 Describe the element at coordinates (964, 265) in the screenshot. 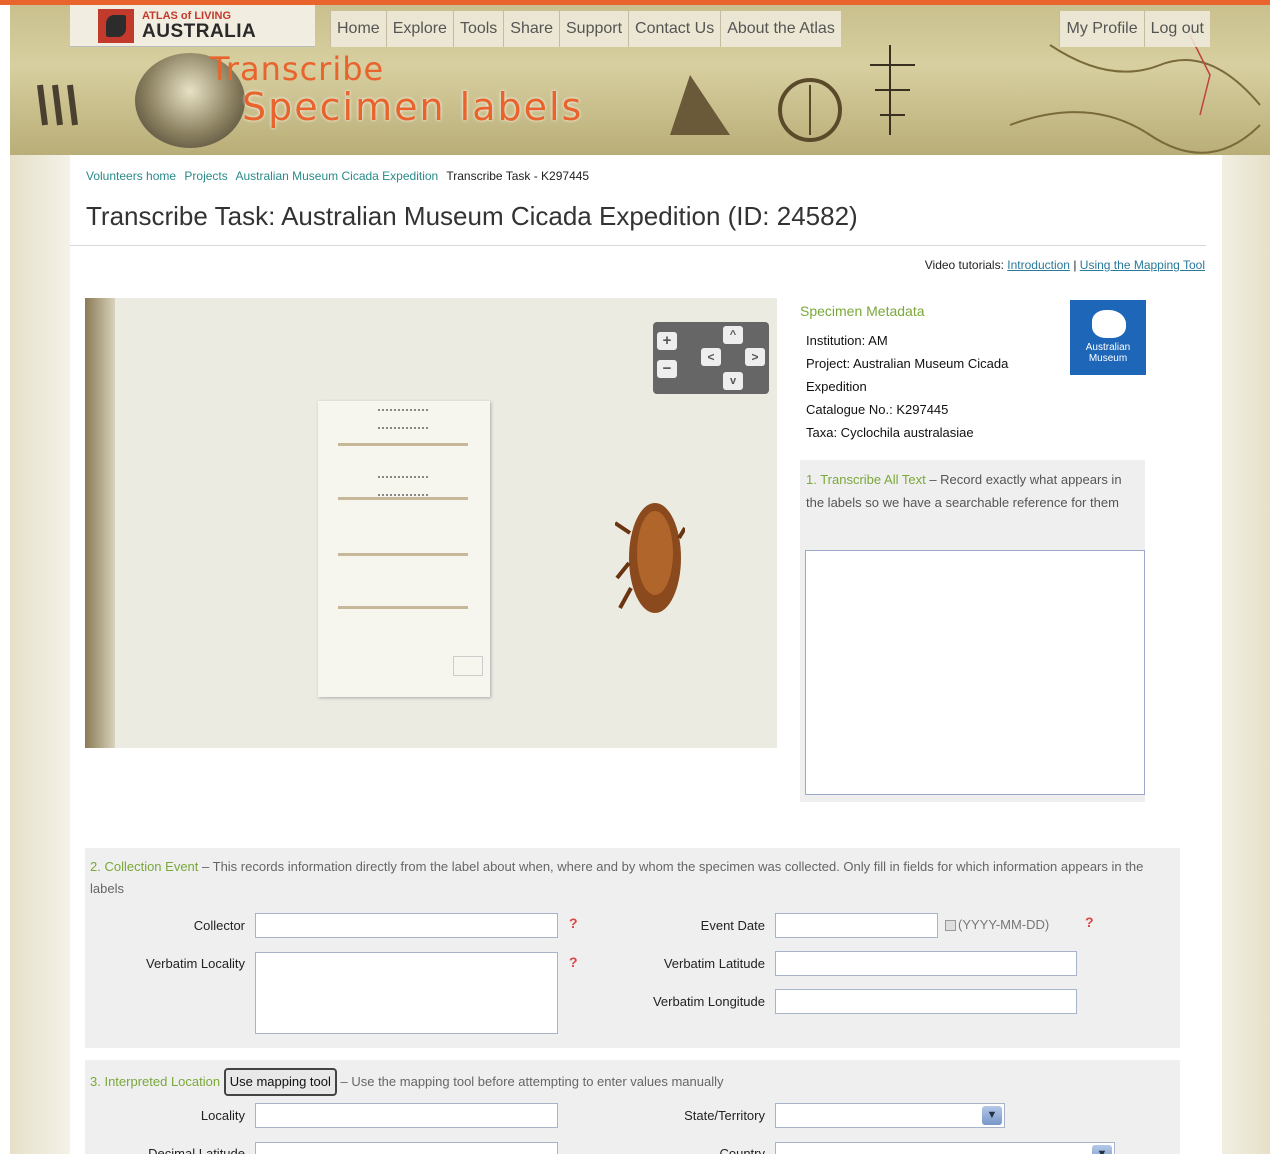

I see `video-tutorials-label: Video tutorials:` at that location.